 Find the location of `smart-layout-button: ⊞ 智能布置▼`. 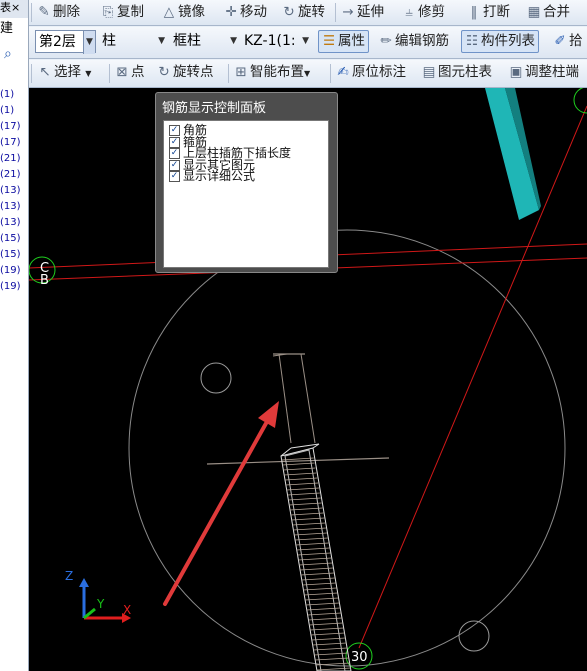

smart-layout-button: ⊞ 智能布置▼ is located at coordinates (272, 72).